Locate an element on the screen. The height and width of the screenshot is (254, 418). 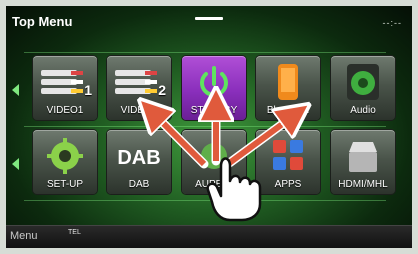
arrow-left-up-icon is located at coordinates (180, 140).